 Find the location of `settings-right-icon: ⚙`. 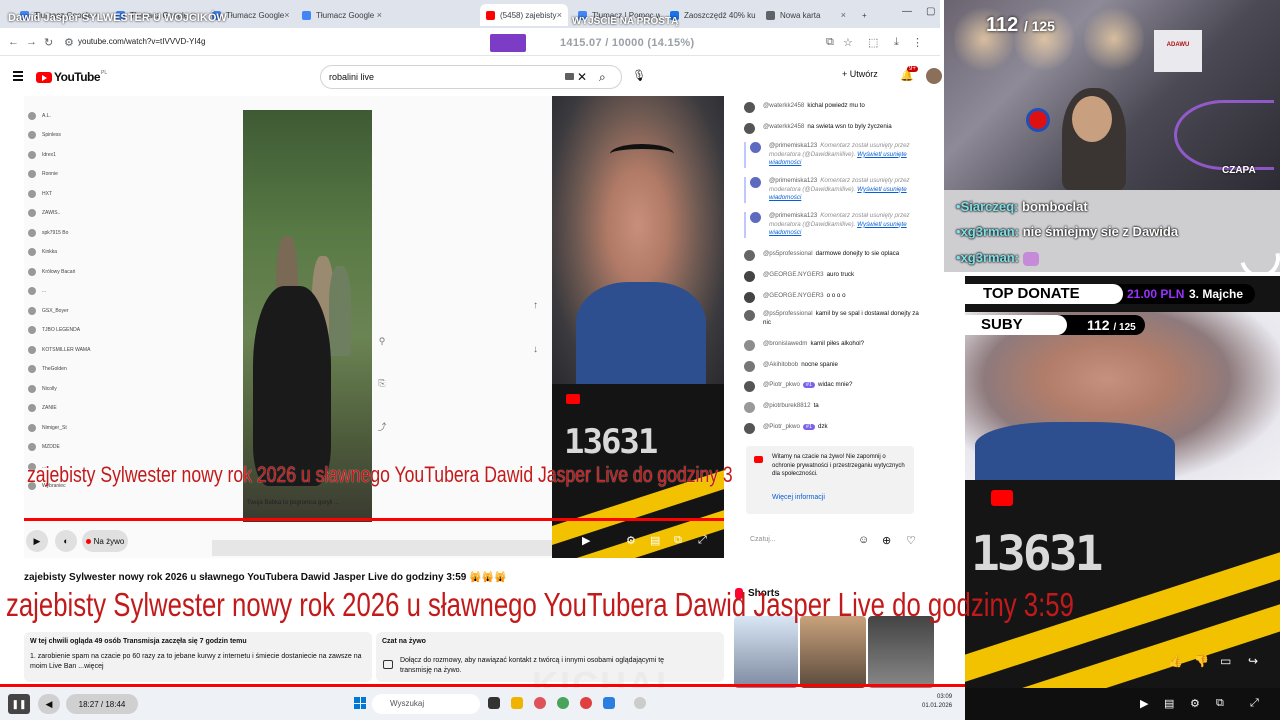

settings-right-icon: ⚙ is located at coordinates (1195, 703).